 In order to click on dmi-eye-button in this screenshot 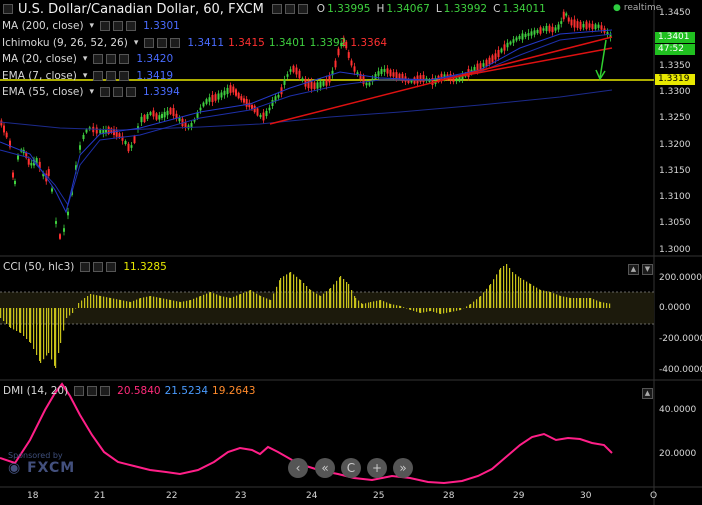, I will do `click(79, 391)`.